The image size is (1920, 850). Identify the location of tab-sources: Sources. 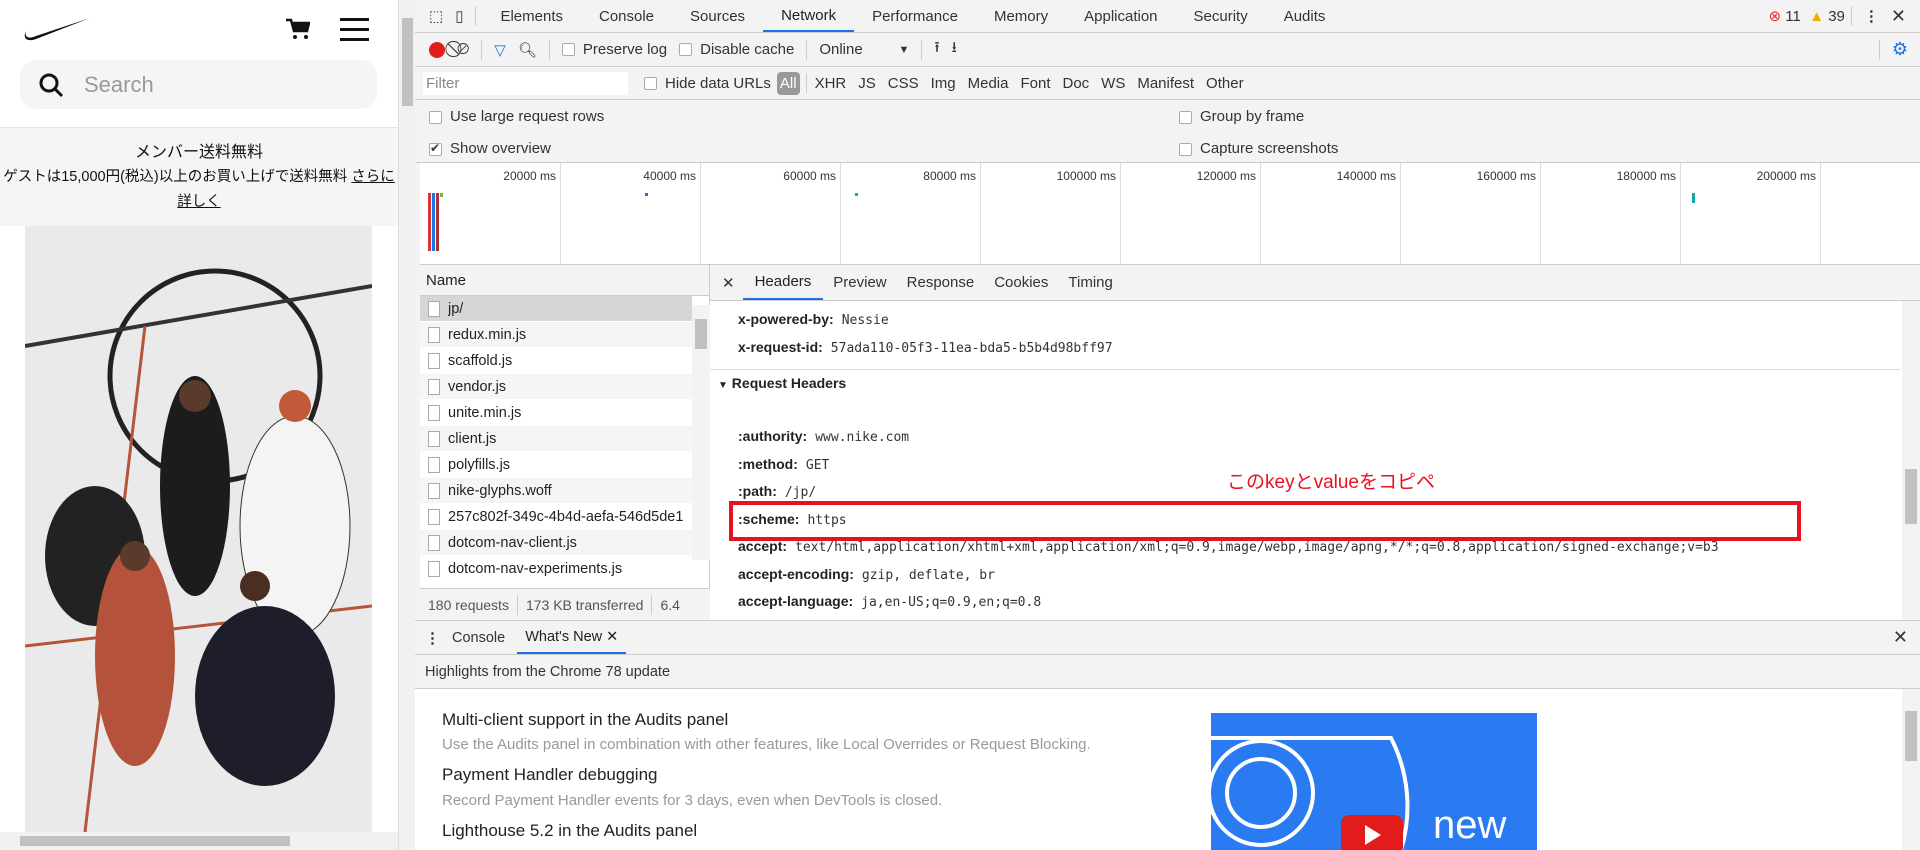
(717, 16).